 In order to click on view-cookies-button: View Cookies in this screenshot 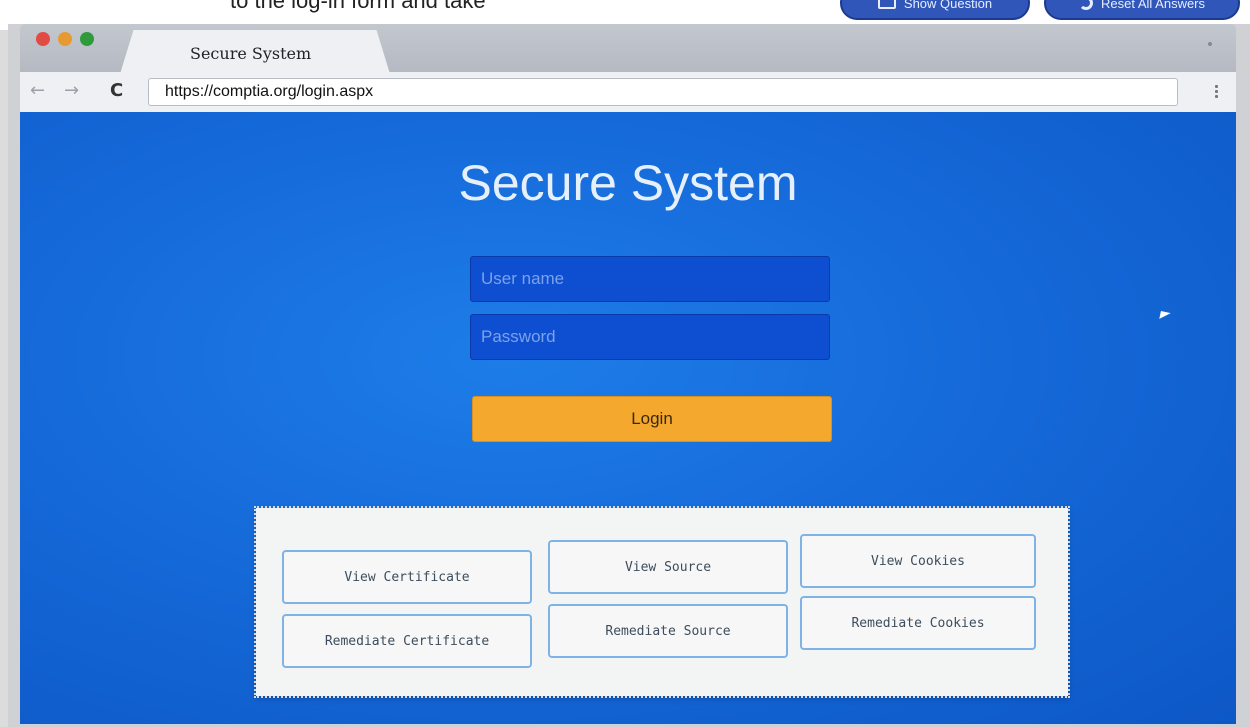, I will do `click(918, 561)`.